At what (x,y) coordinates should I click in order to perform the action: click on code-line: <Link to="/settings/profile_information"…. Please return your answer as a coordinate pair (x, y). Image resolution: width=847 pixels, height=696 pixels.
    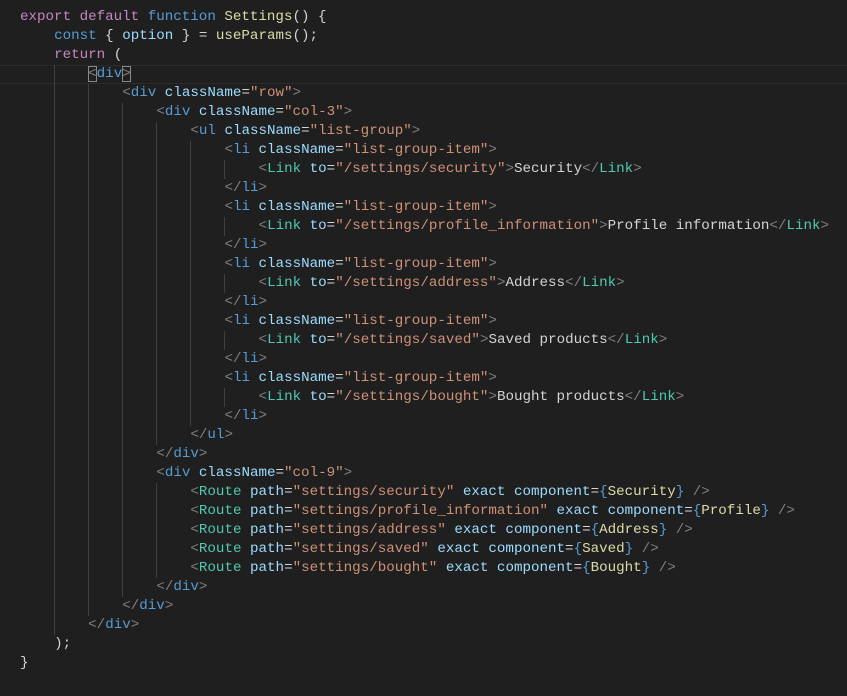
    Looking at the image, I should click on (423, 226).